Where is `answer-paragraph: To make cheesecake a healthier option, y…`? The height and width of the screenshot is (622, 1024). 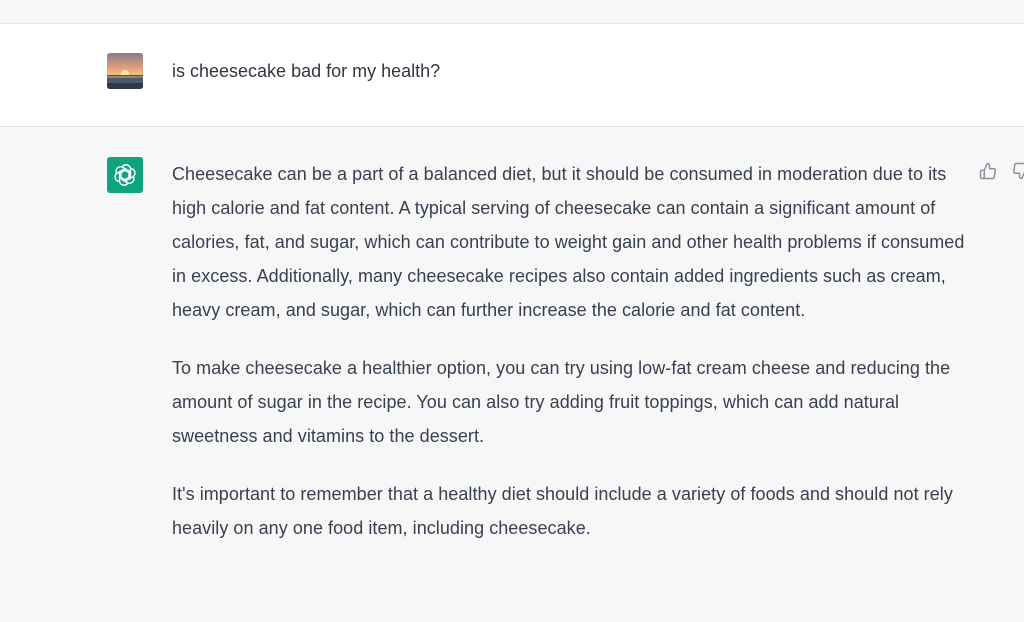
answer-paragraph: To make cheesecake a healthier option, y… is located at coordinates (561, 402).